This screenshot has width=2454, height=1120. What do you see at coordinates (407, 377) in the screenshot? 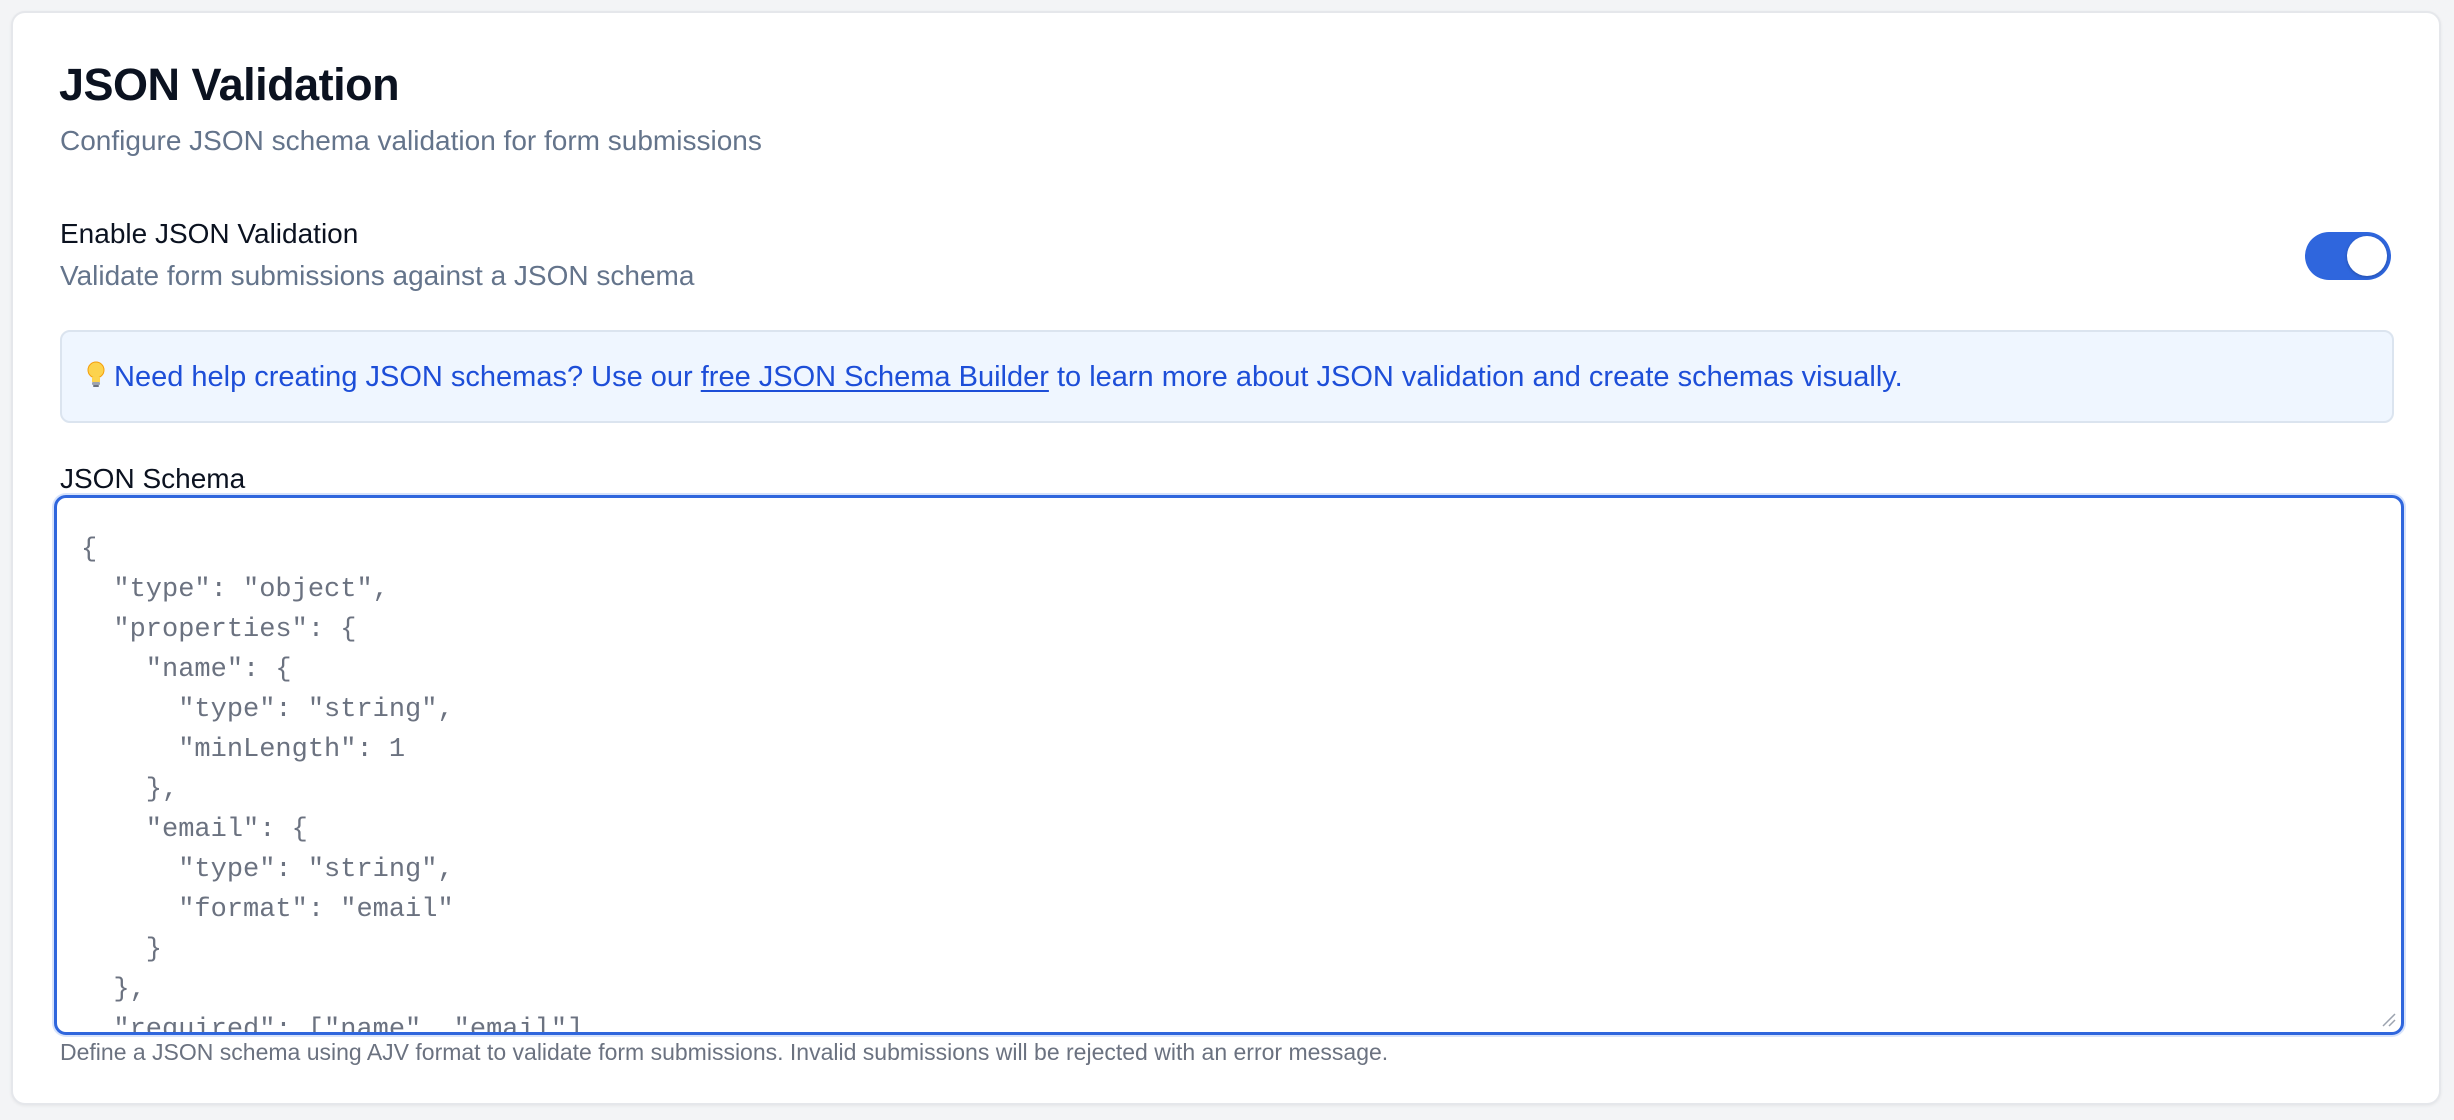
I see `info-text-before: Need help creating JSON schemas? Use our` at bounding box center [407, 377].